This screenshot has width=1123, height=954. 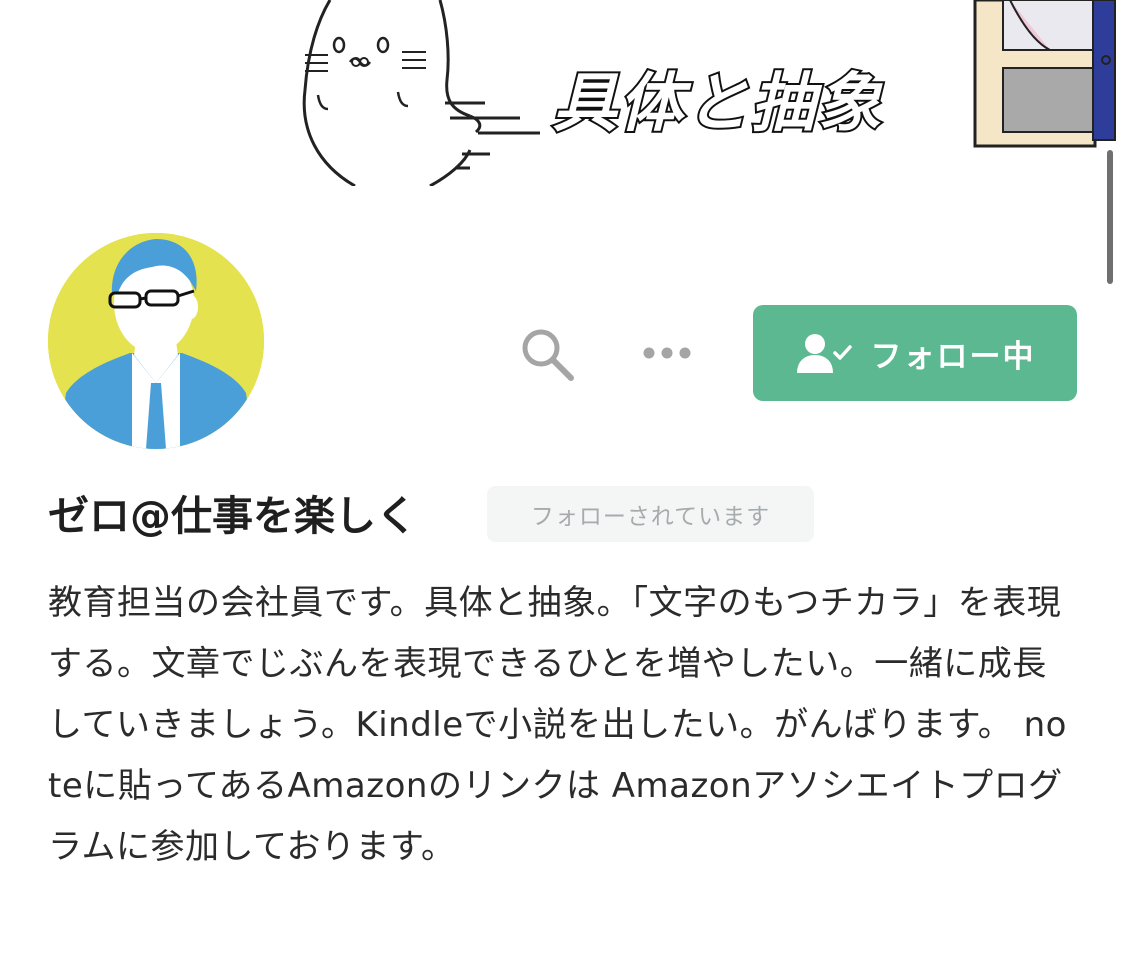 What do you see at coordinates (824, 353) in the screenshot?
I see `user-check-icon` at bounding box center [824, 353].